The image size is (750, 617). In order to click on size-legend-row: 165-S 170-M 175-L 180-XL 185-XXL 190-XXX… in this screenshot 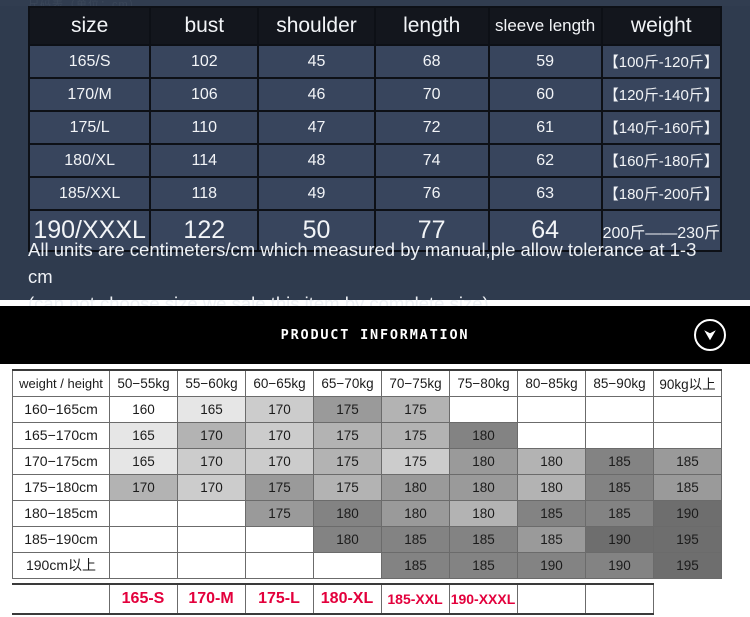, I will do `click(333, 599)`.